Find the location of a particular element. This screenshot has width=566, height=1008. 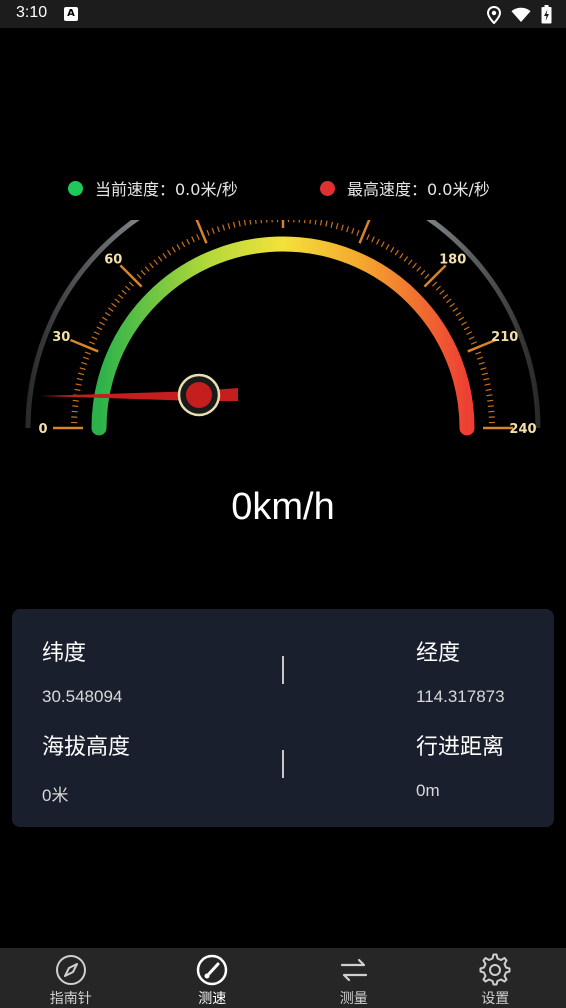

notification-icon: A is located at coordinates (71, 14).